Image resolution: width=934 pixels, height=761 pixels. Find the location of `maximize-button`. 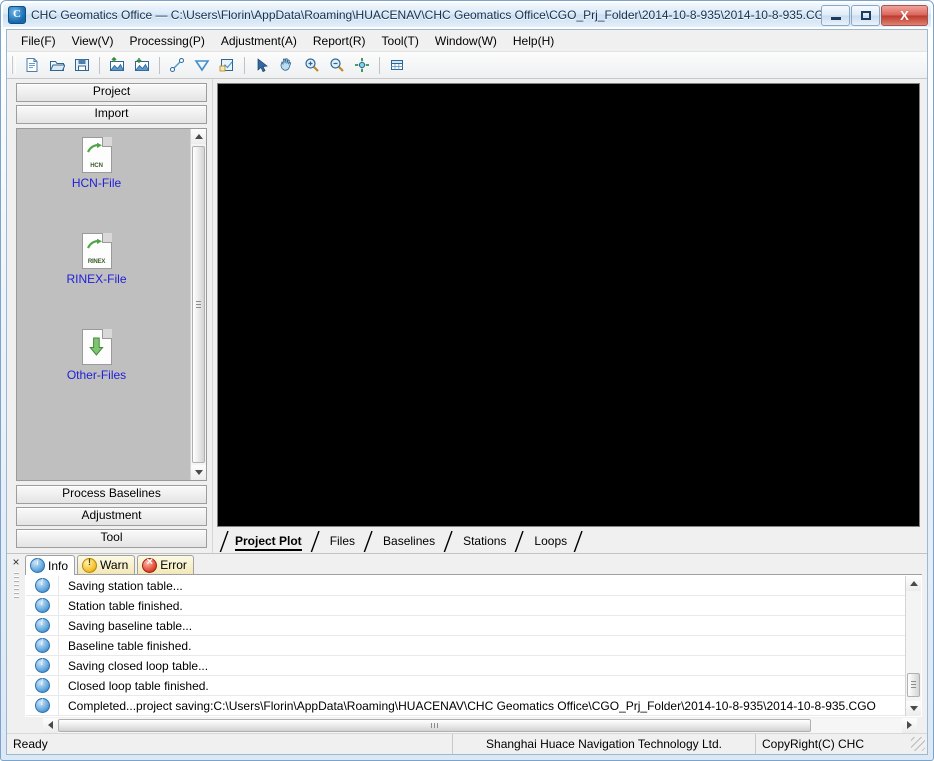

maximize-button is located at coordinates (865, 15).